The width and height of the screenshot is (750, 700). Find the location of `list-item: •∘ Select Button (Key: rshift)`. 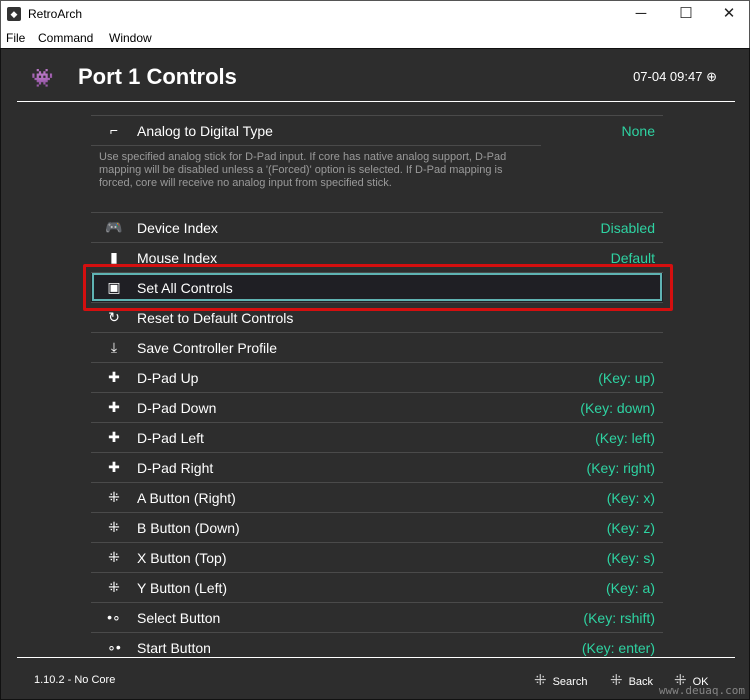

list-item: •∘ Select Button (Key: rshift) is located at coordinates (377, 617).